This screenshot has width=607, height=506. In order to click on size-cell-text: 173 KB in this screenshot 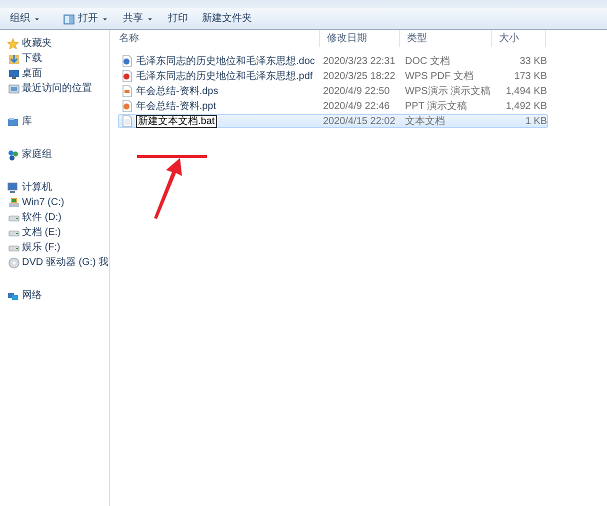, I will do `click(530, 77)`.